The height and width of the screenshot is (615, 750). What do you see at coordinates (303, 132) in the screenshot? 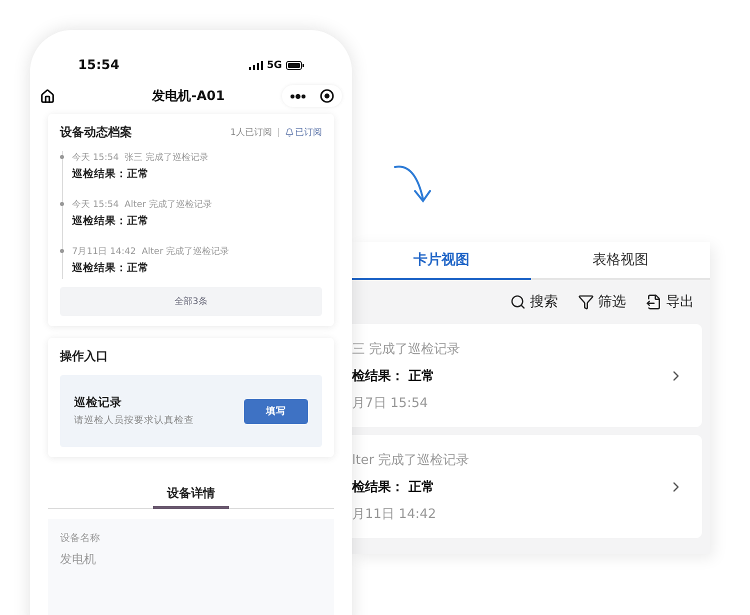
I see `subscribe-button: 已订阅` at bounding box center [303, 132].